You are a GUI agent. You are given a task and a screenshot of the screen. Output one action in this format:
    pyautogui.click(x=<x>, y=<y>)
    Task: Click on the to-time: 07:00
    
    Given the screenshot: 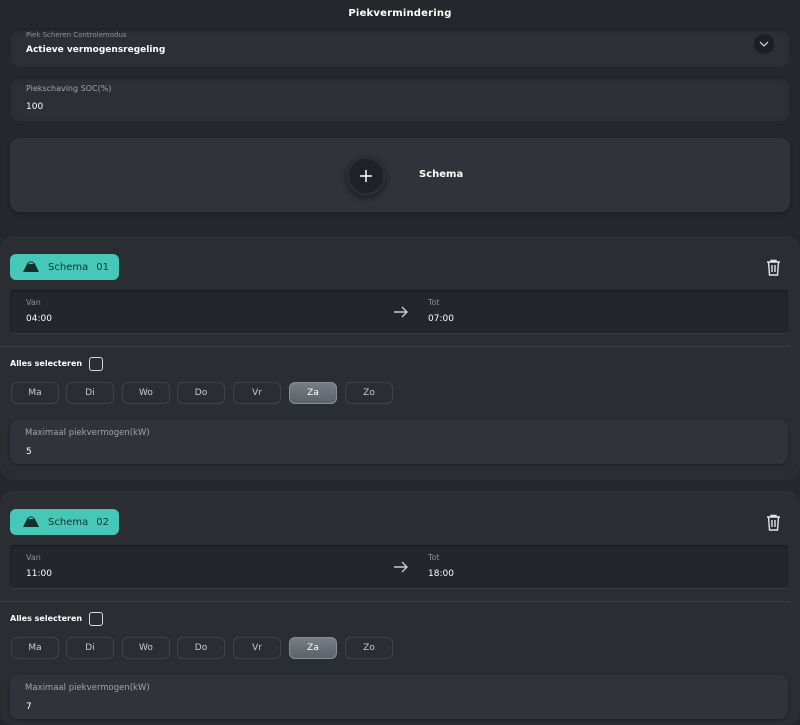 What is the action you would take?
    pyautogui.click(x=441, y=319)
    